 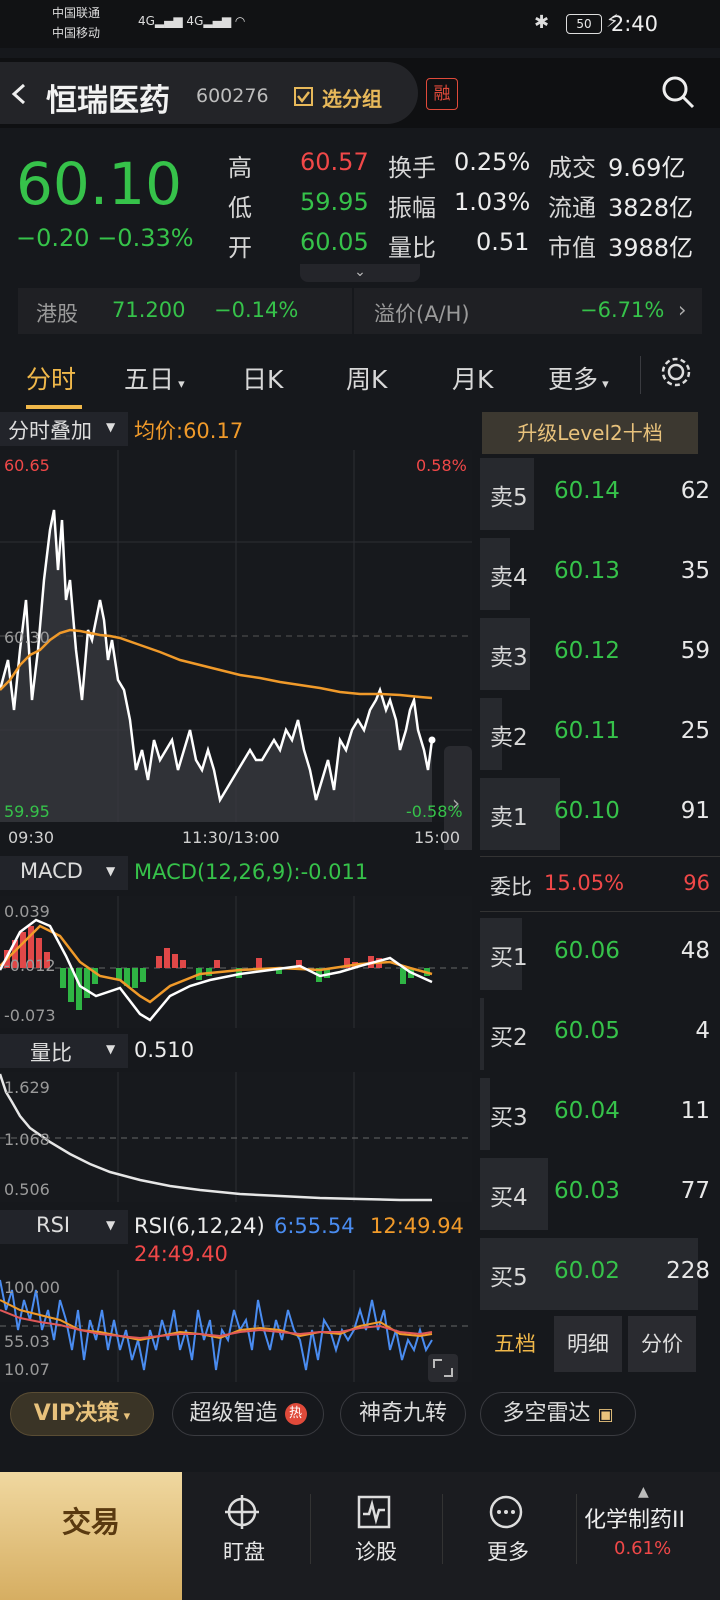 I want to click on ratio-label: 委比, so click(x=511, y=887).